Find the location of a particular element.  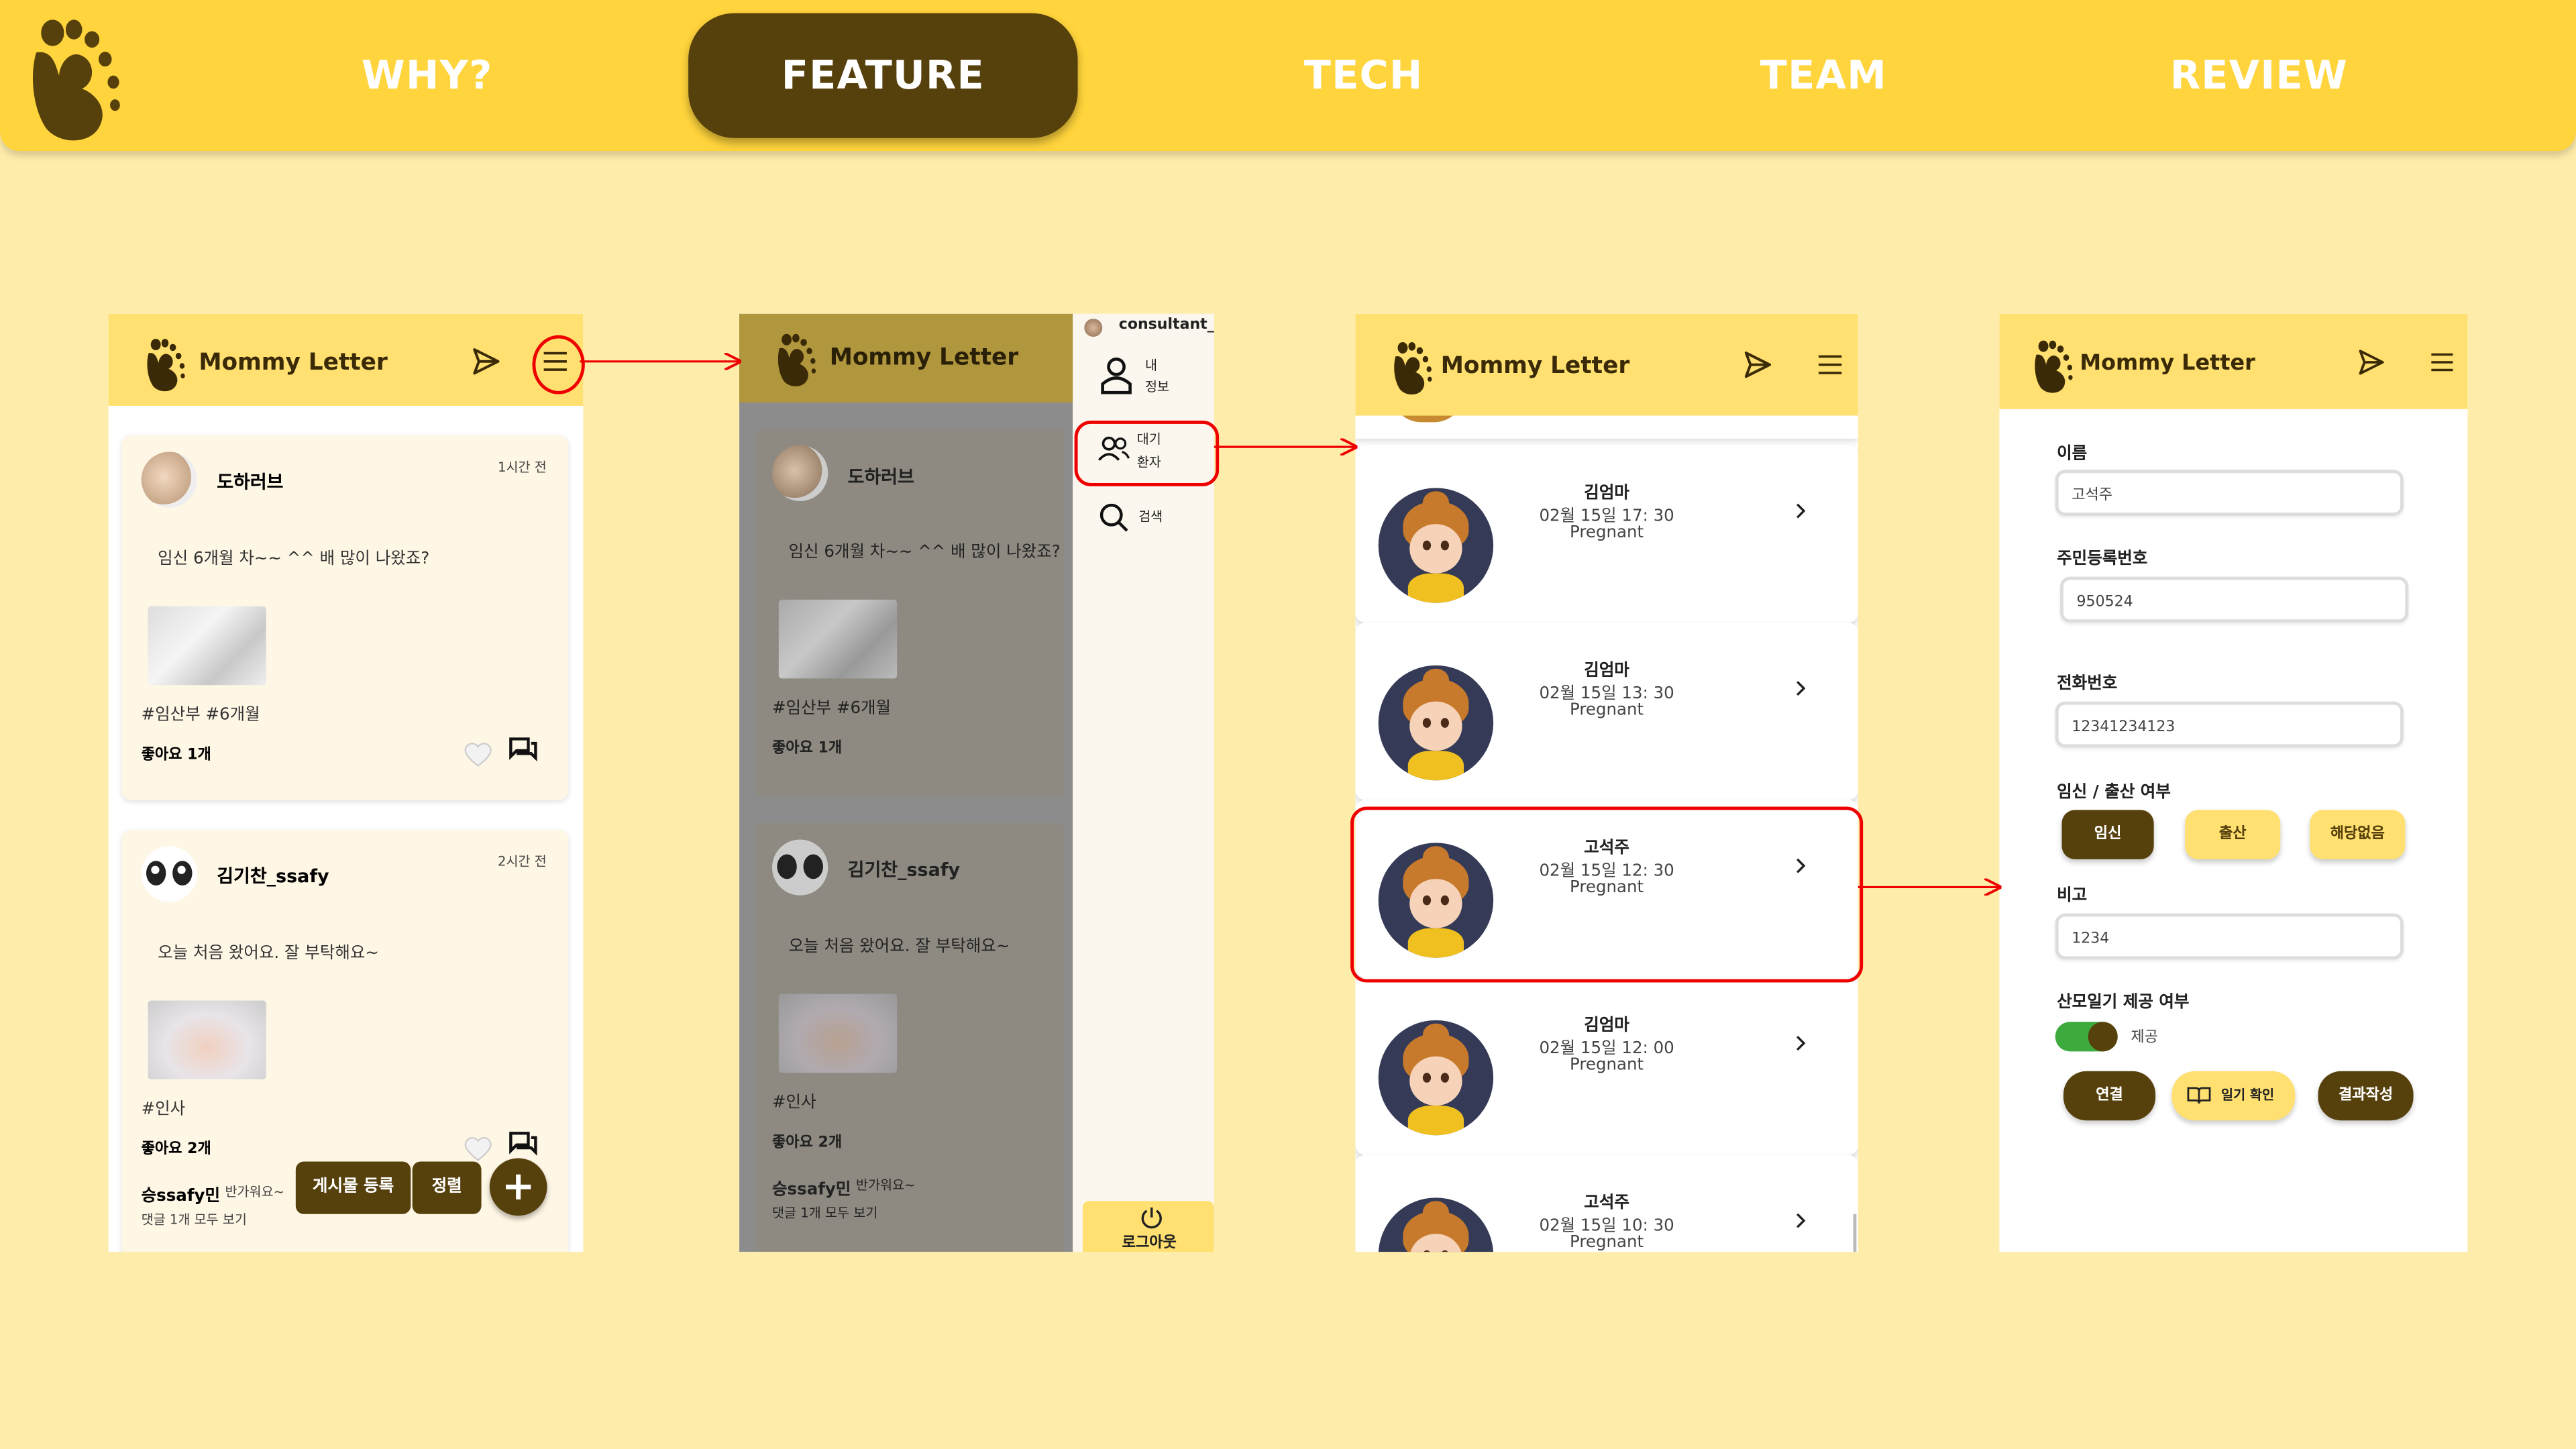

patient-card: 김엄마 02월 15일 13: 30 Pregnant is located at coordinates (1606, 711).